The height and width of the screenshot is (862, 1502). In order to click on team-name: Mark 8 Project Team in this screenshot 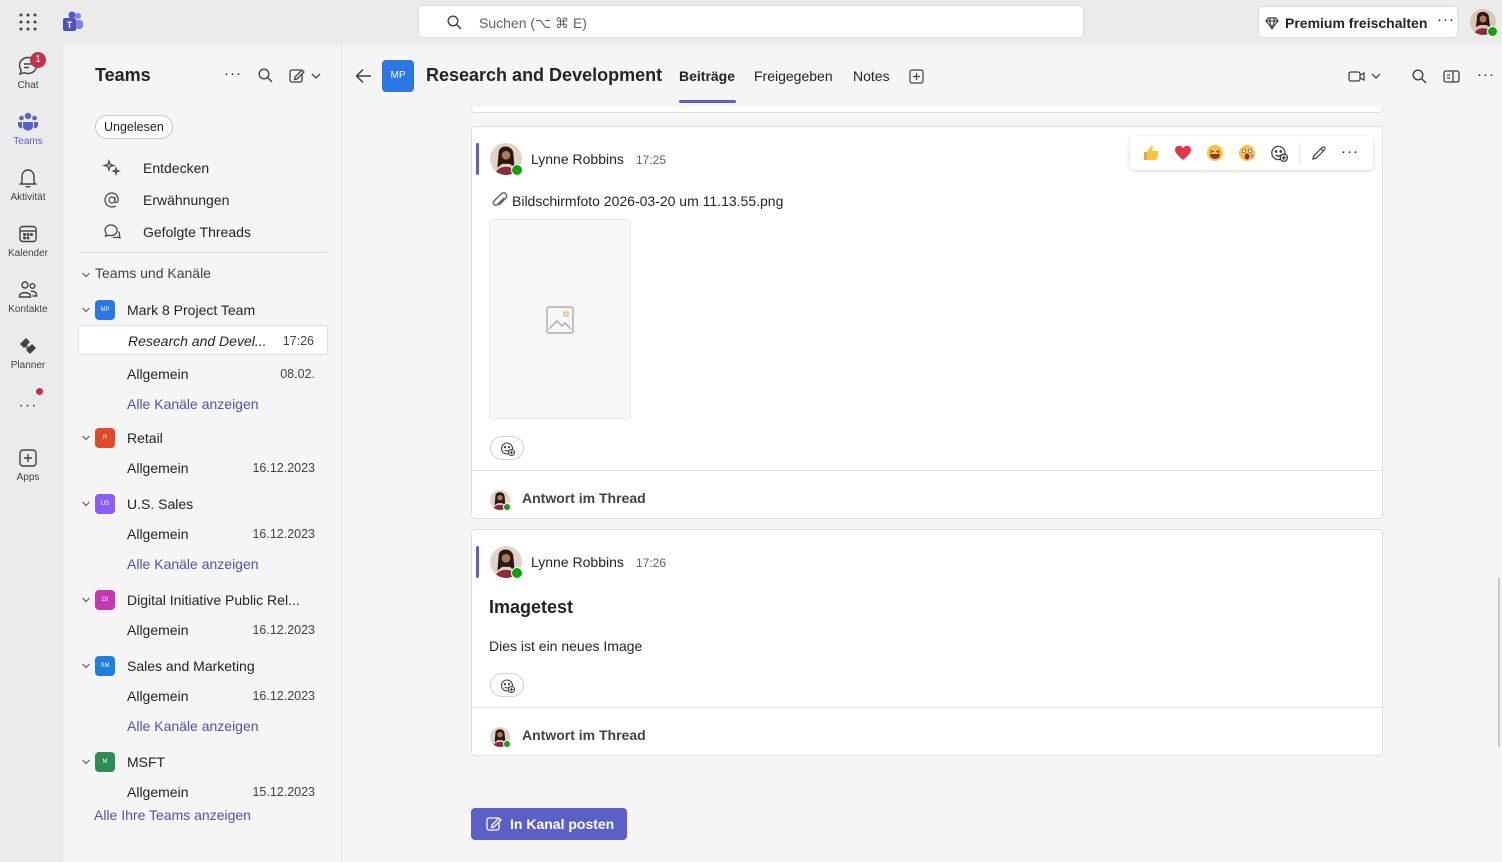, I will do `click(191, 310)`.